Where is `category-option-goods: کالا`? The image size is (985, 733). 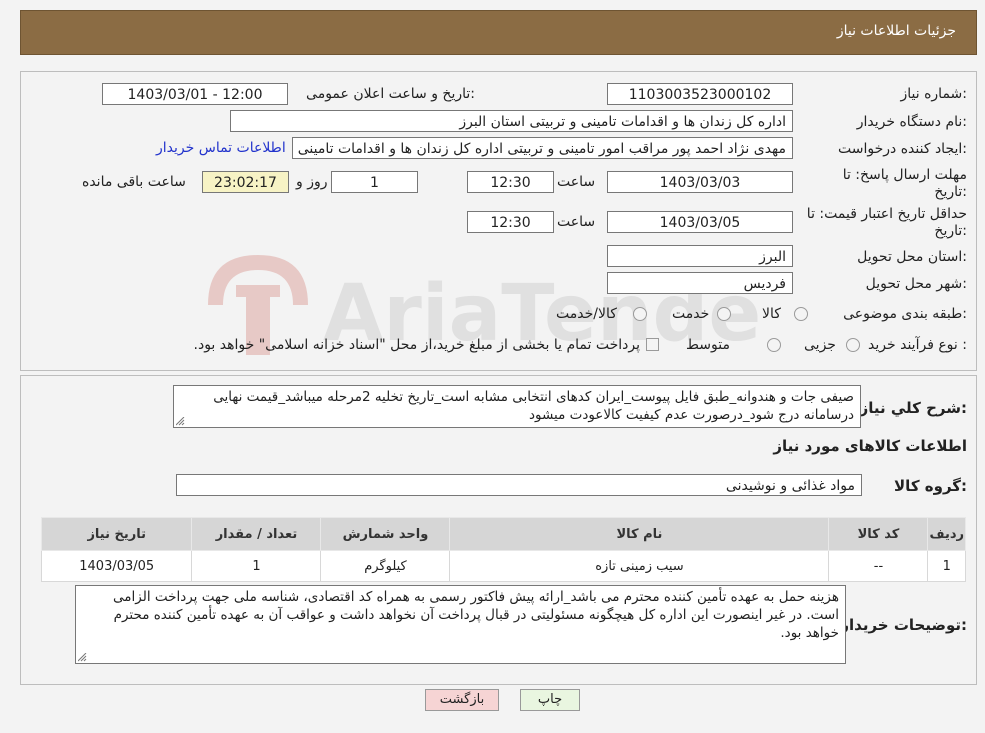 category-option-goods: کالا is located at coordinates (771, 314).